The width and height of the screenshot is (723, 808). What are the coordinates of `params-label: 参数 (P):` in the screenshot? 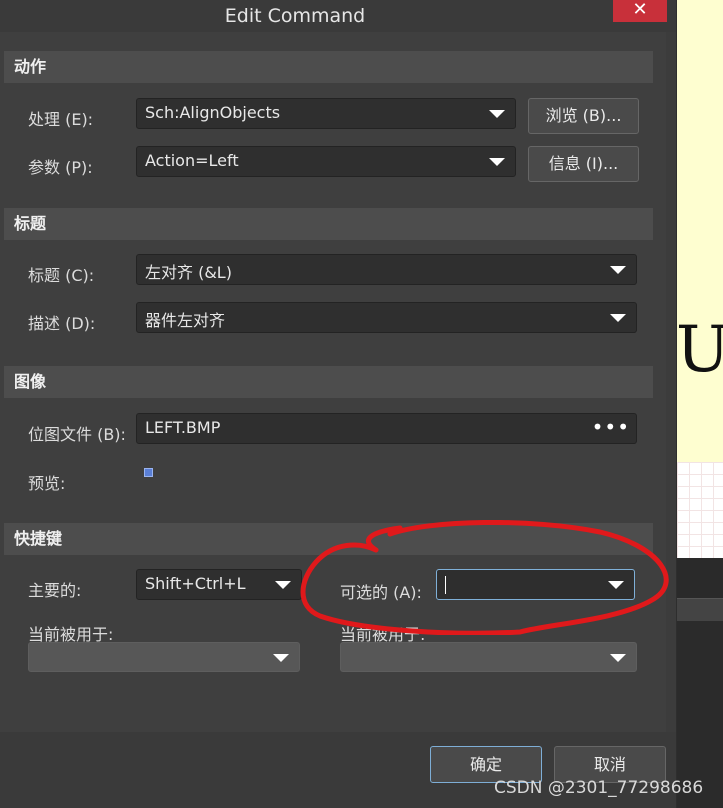 It's located at (60, 167).